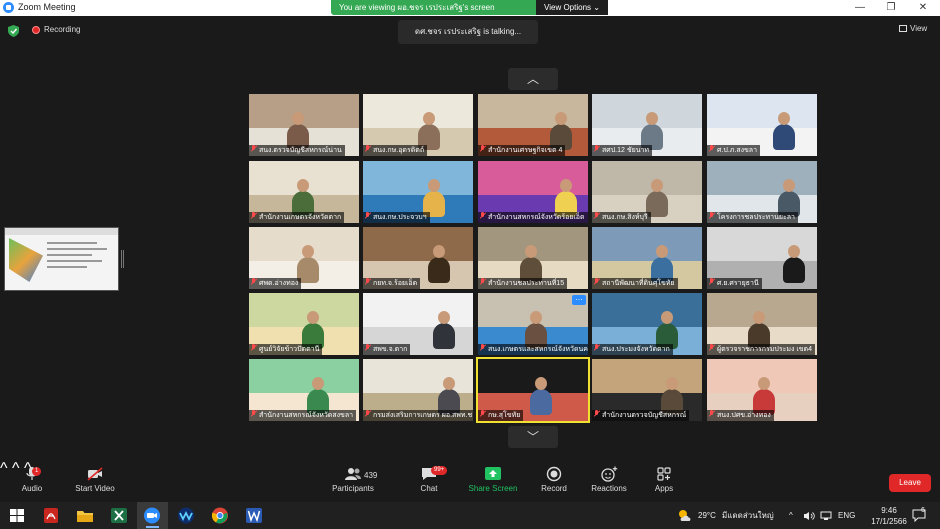 Image resolution: width=940 pixels, height=529 pixels. What do you see at coordinates (536, 217) in the screenshot?
I see `participant-name: สำนักงานสหกรณ์จังหวัดร้อยเอ็ด` at bounding box center [536, 217].